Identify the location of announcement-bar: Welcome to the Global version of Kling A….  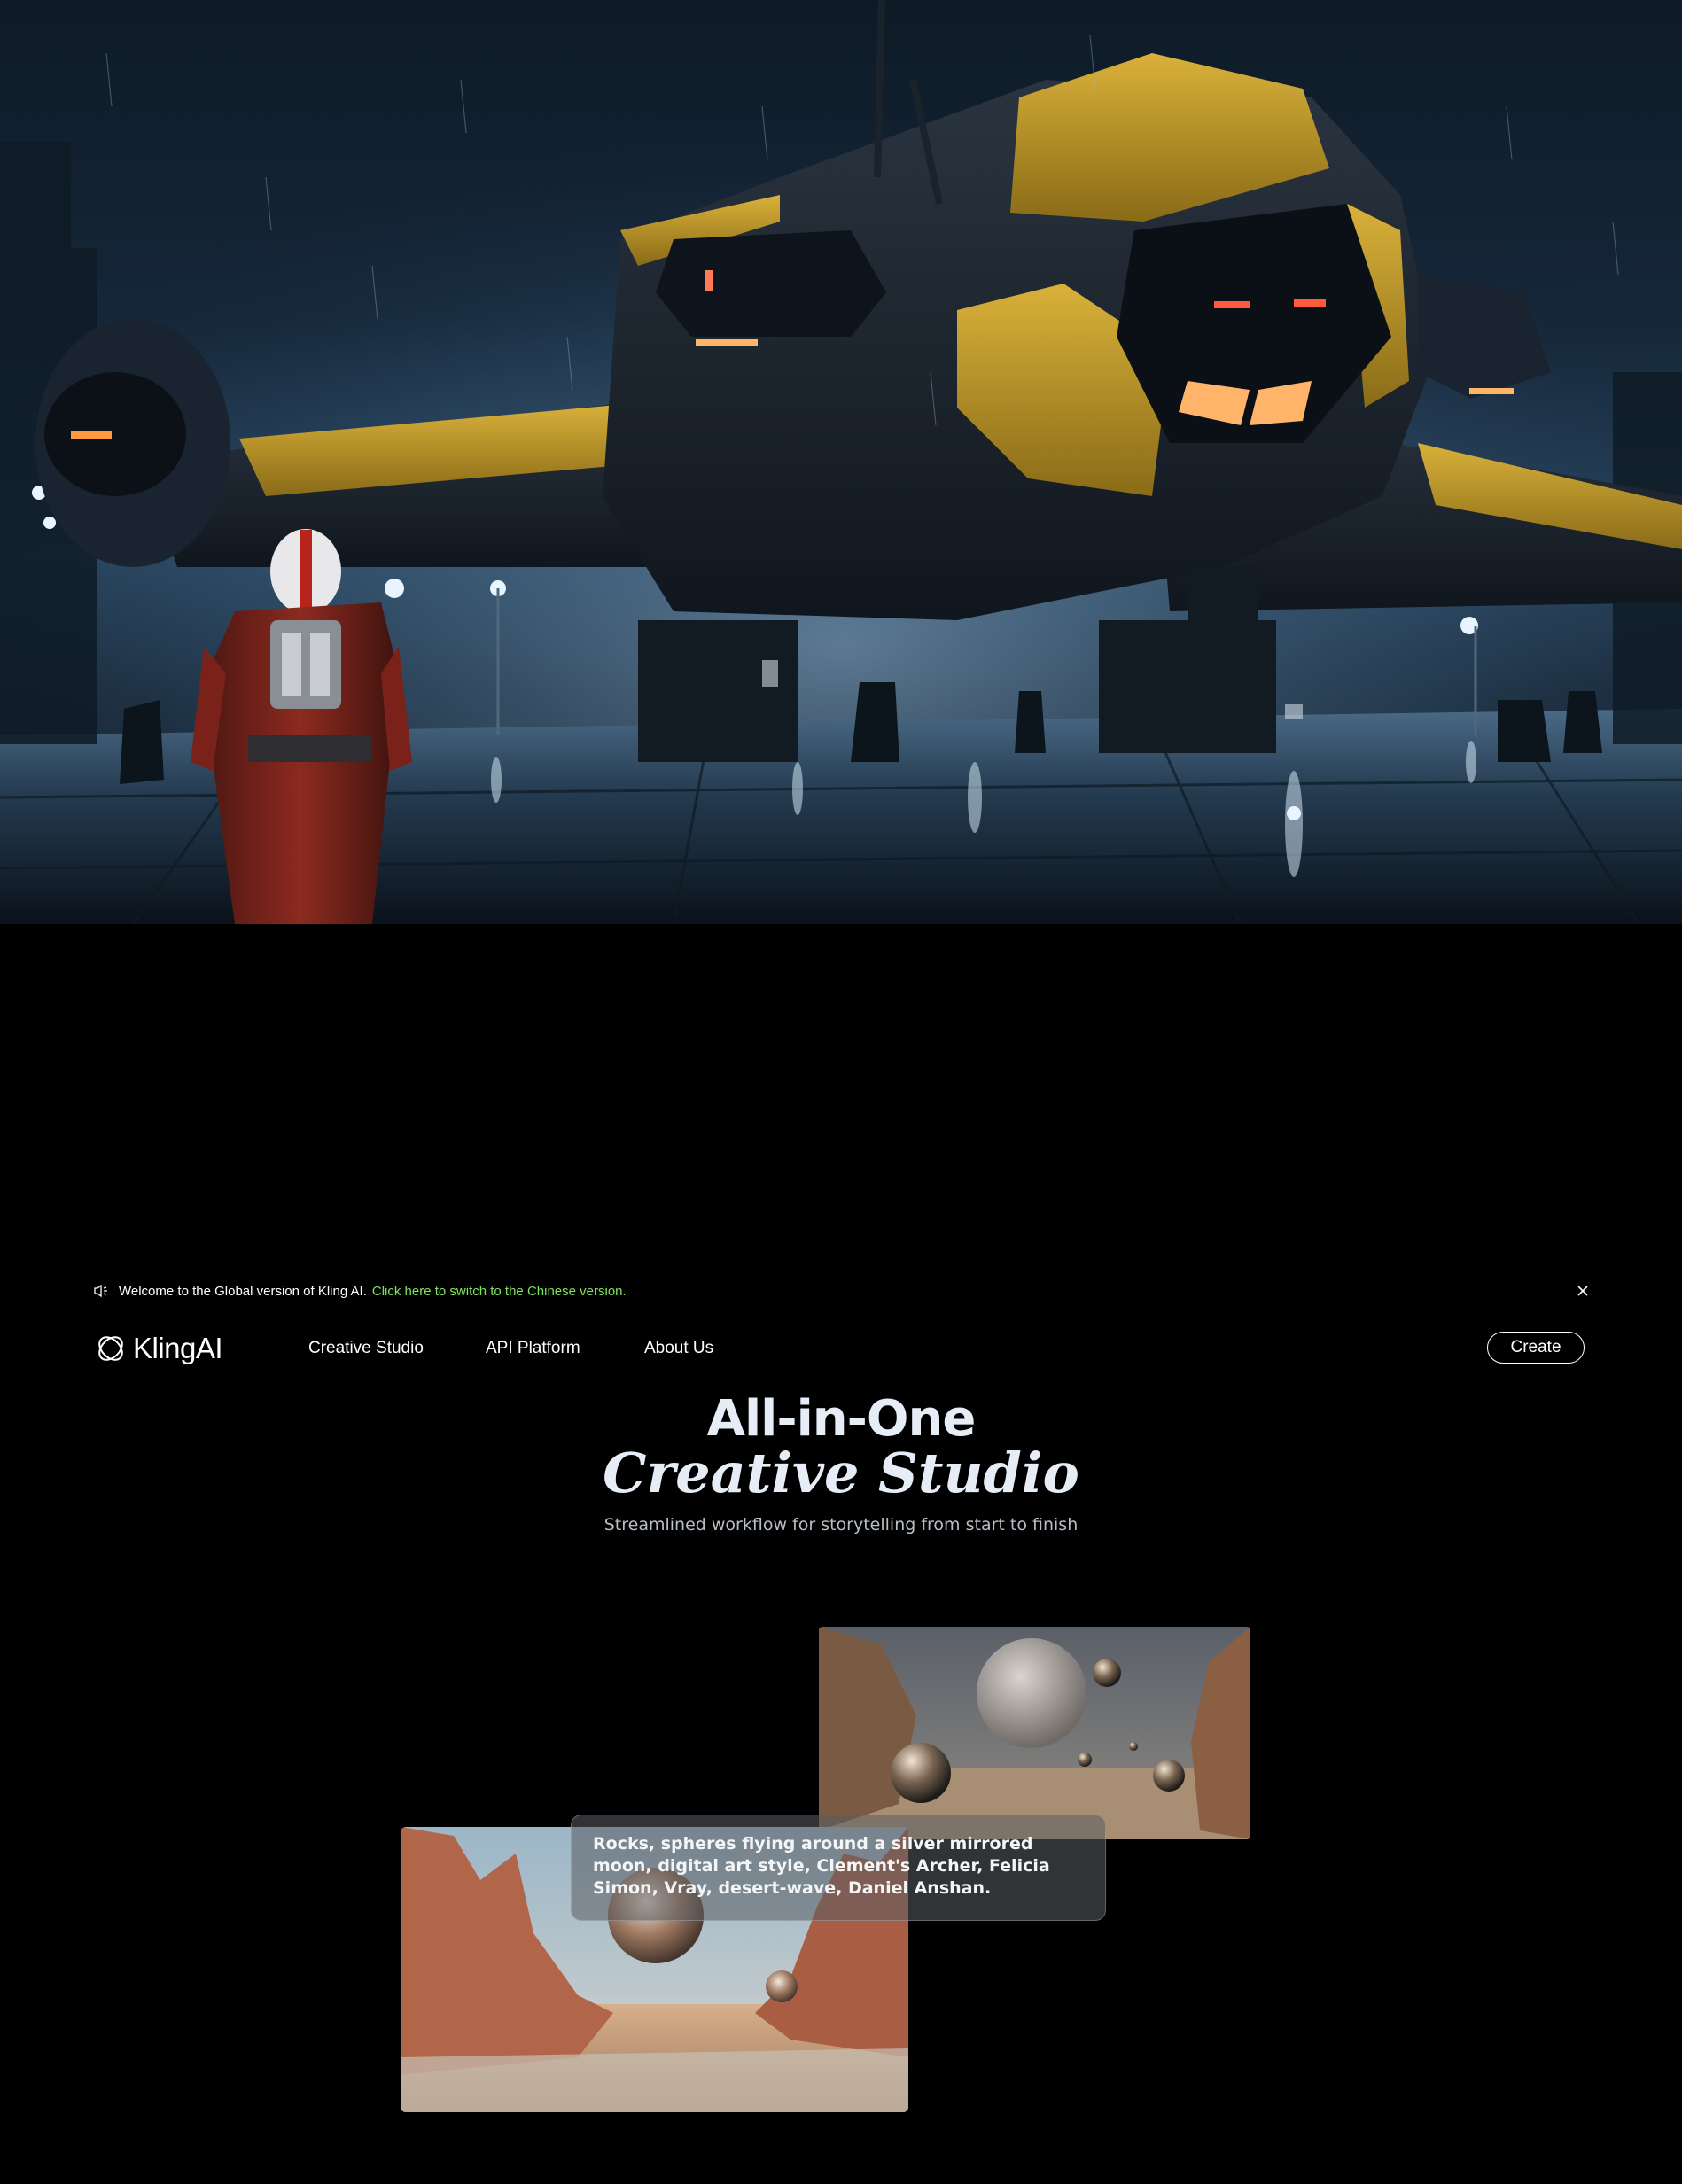
(843, 1291).